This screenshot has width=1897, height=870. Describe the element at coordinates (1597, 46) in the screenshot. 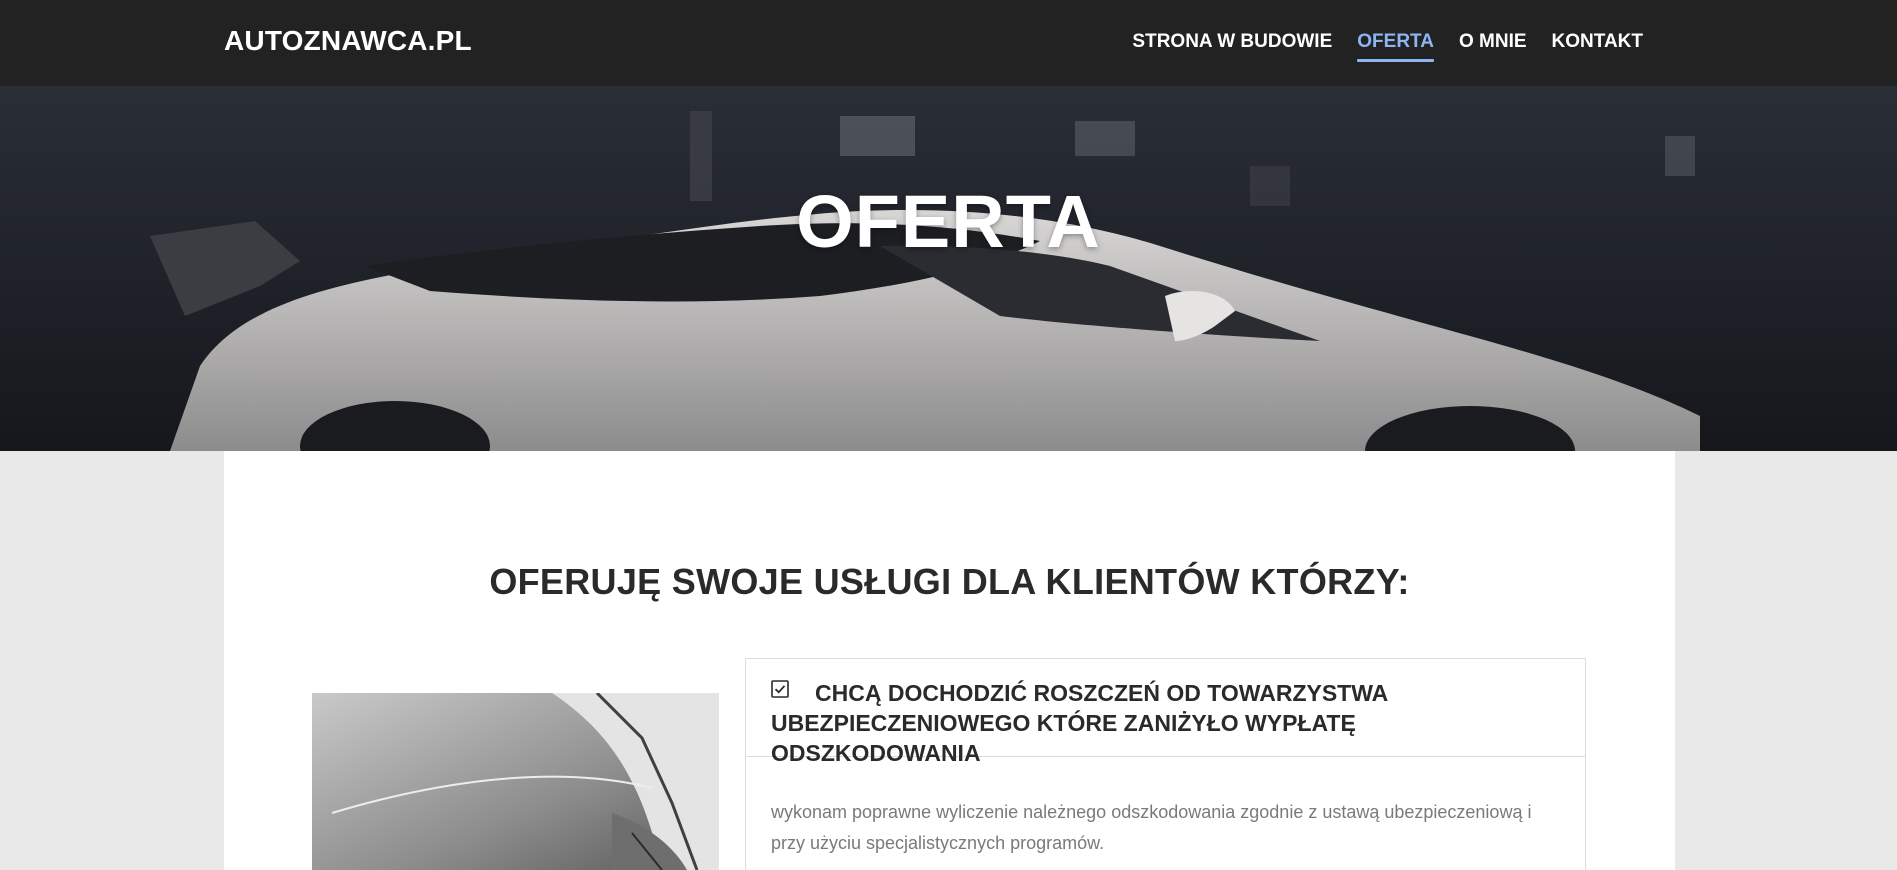

I see `nav-item-kontakt: KONTAKT` at that location.